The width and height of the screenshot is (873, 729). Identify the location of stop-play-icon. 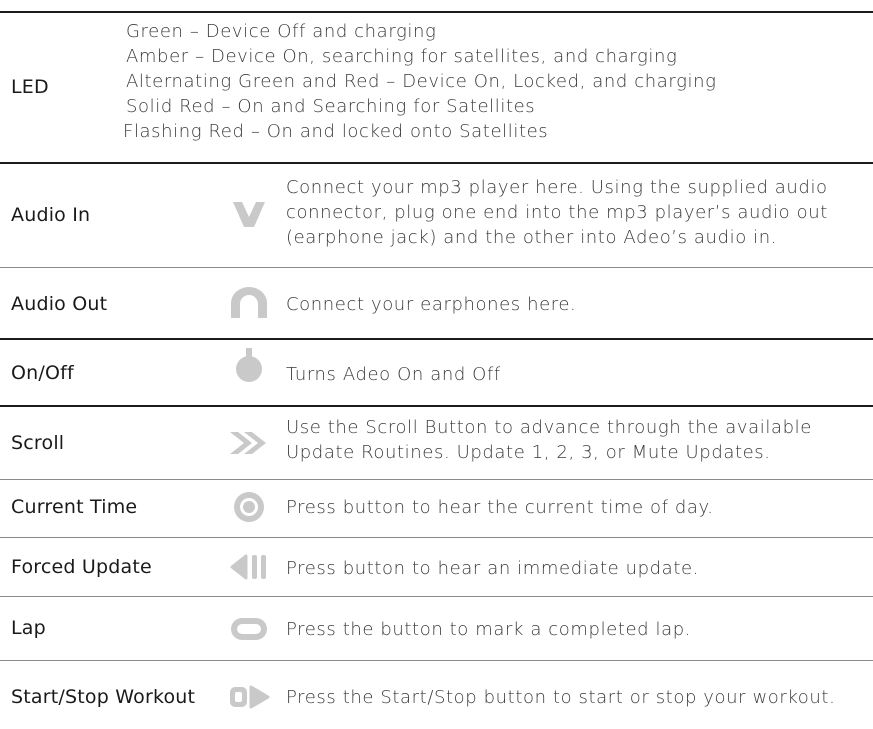
(249, 697).